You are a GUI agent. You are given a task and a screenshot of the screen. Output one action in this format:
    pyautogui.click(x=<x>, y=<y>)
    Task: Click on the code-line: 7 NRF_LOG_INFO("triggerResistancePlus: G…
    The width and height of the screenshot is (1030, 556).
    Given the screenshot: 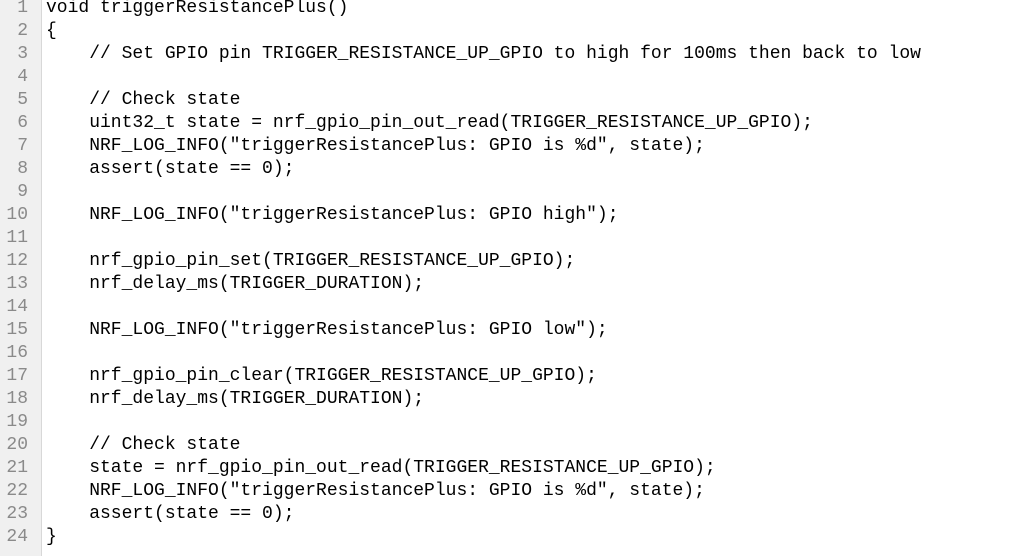 What is the action you would take?
    pyautogui.click(x=515, y=146)
    